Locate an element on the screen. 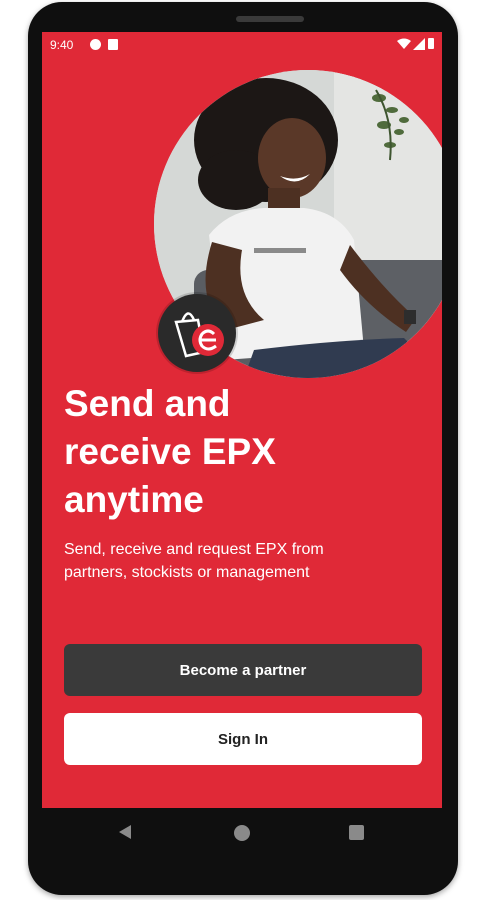 The height and width of the screenshot is (900, 483). back-icon is located at coordinates (125, 832).